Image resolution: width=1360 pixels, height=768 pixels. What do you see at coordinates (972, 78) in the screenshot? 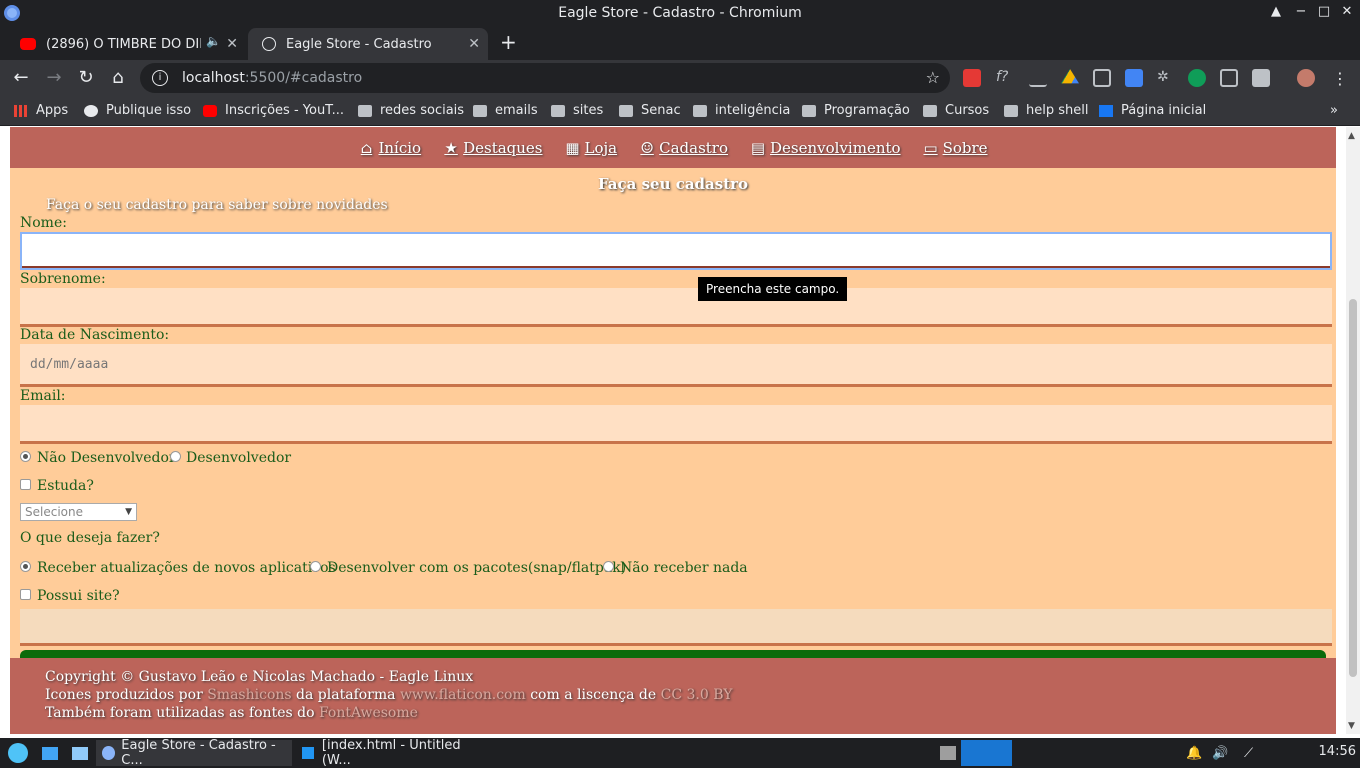
I see `pin-extension-icon` at bounding box center [972, 78].